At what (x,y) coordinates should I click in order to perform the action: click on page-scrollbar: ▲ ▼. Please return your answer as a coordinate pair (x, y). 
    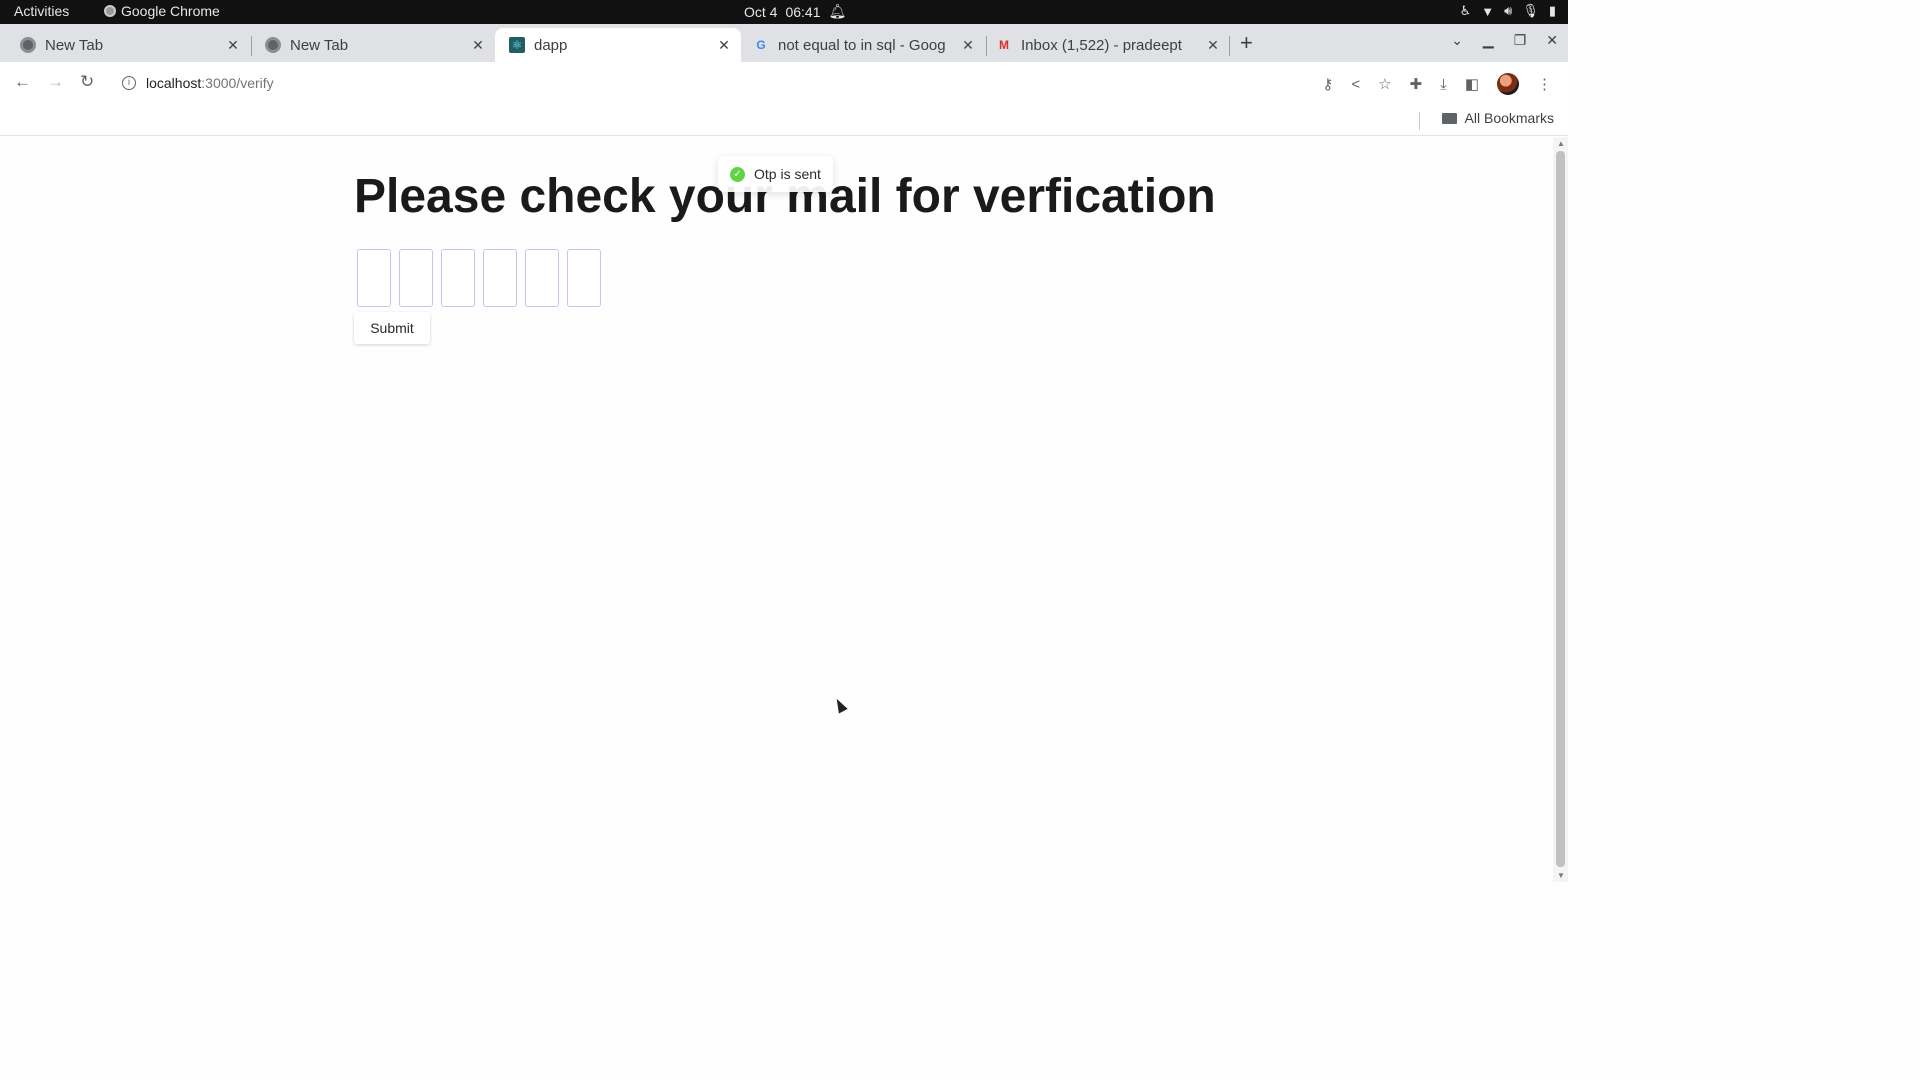
    Looking at the image, I should click on (1560, 509).